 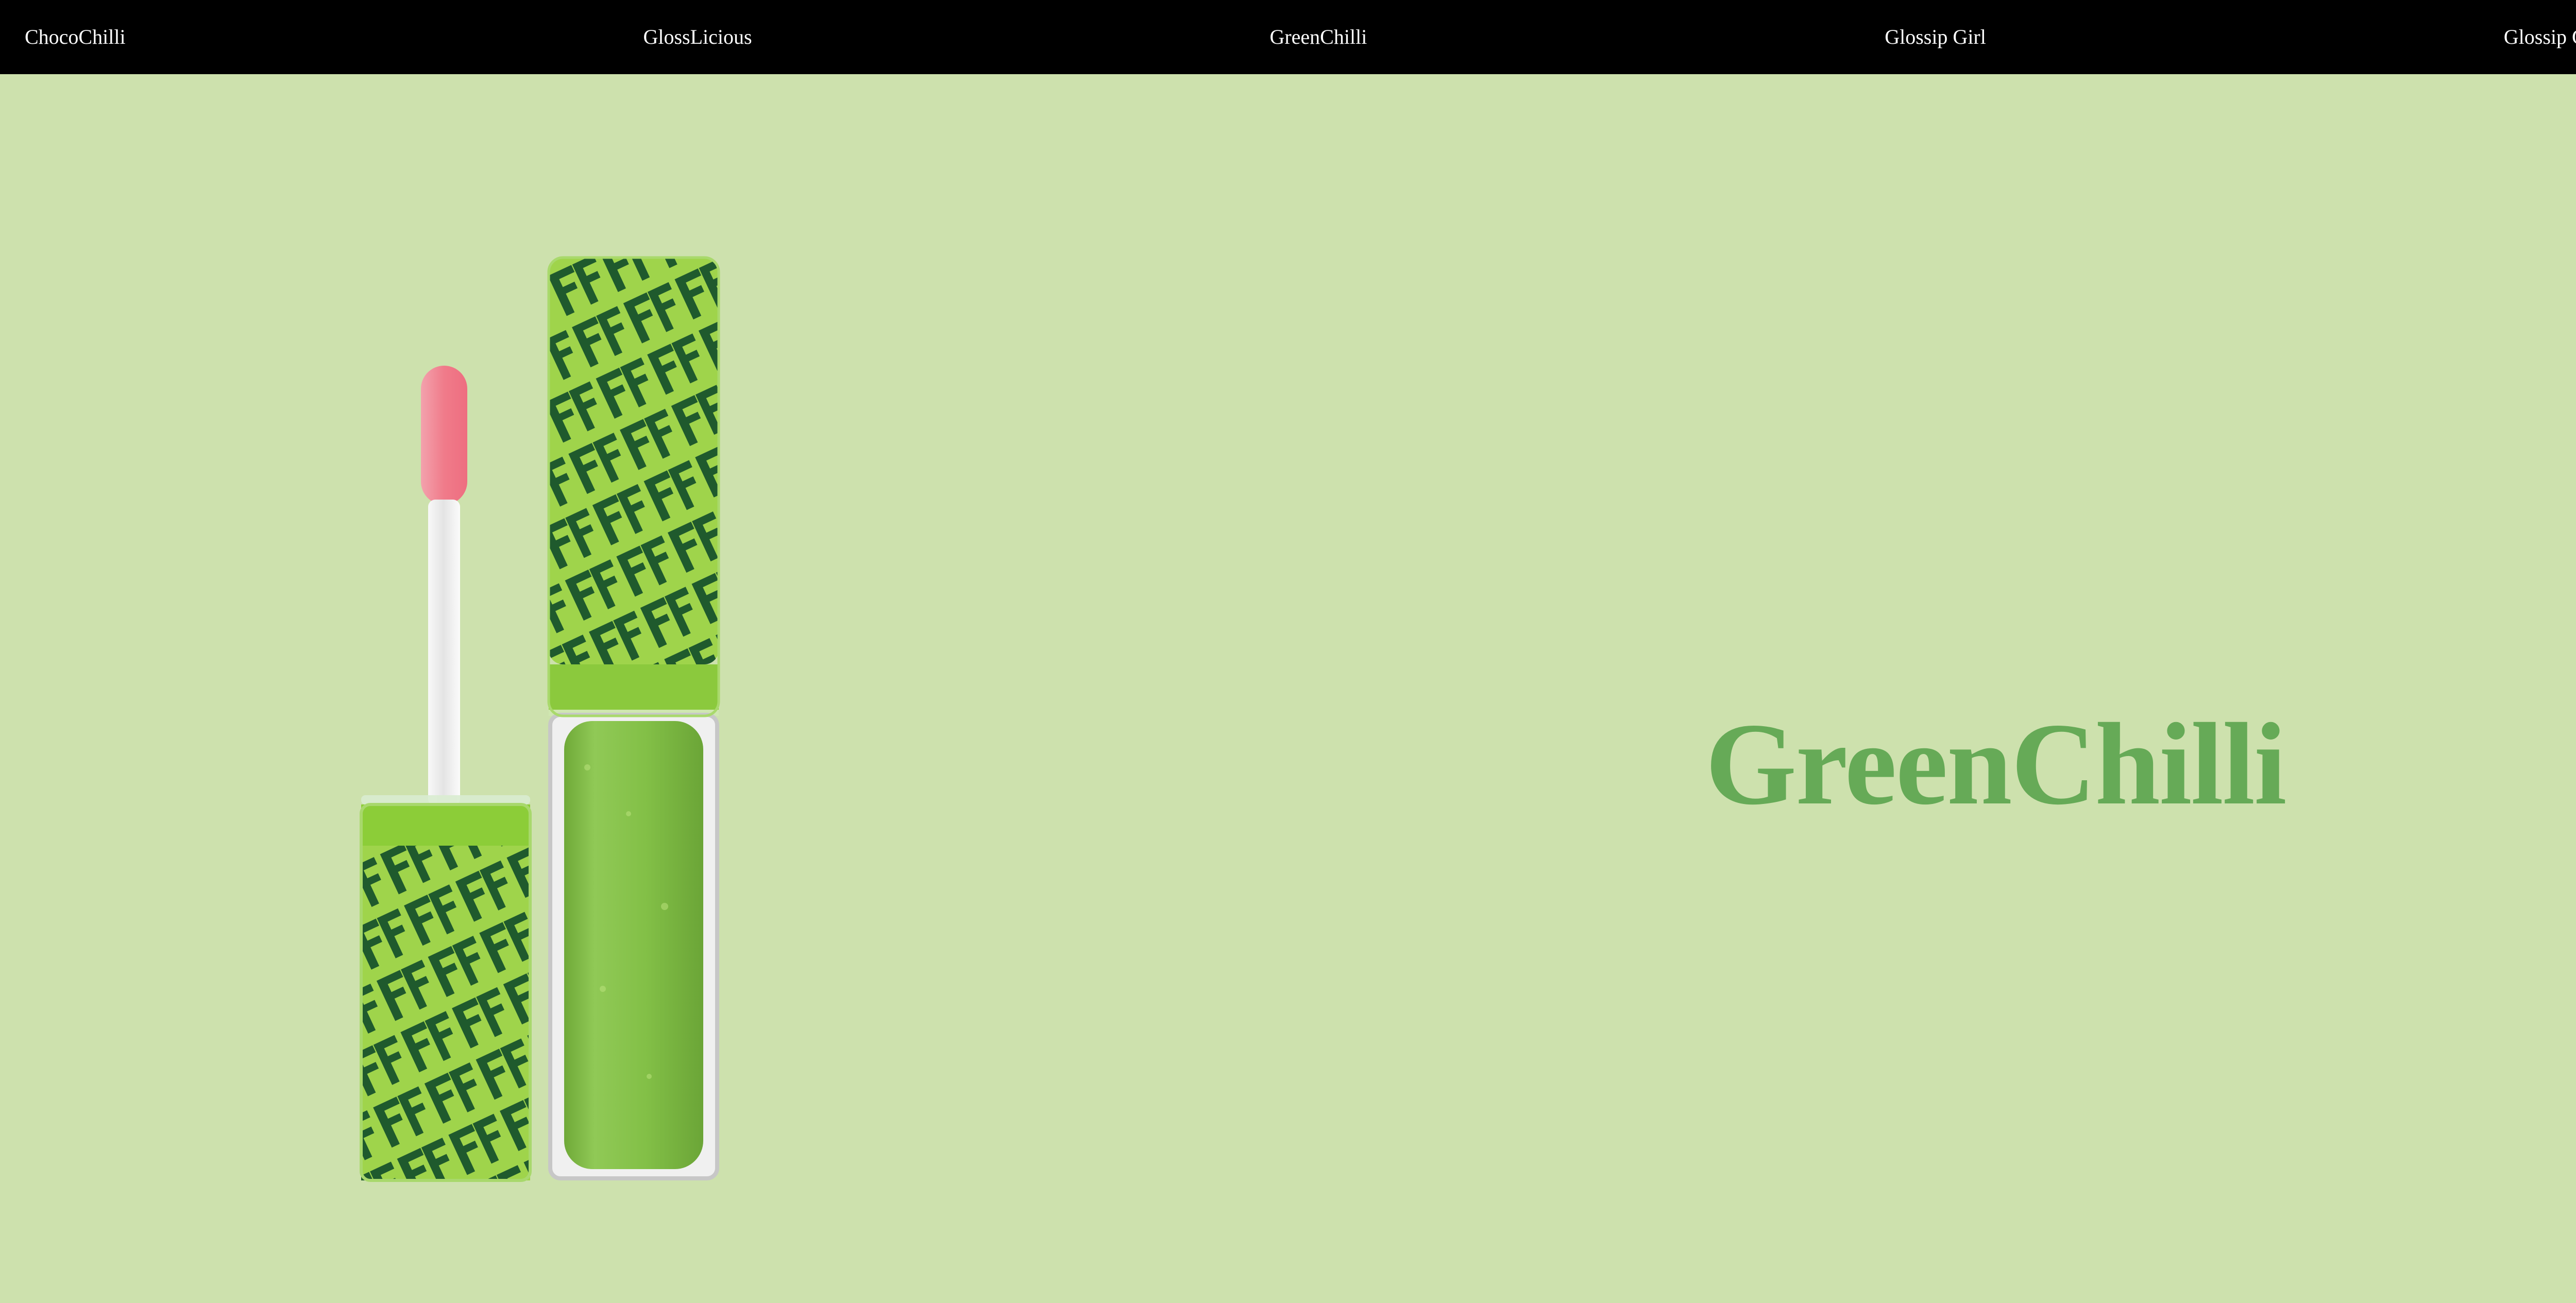 What do you see at coordinates (75, 37) in the screenshot?
I see `nav-link-chocochilli: ChocoChilli` at bounding box center [75, 37].